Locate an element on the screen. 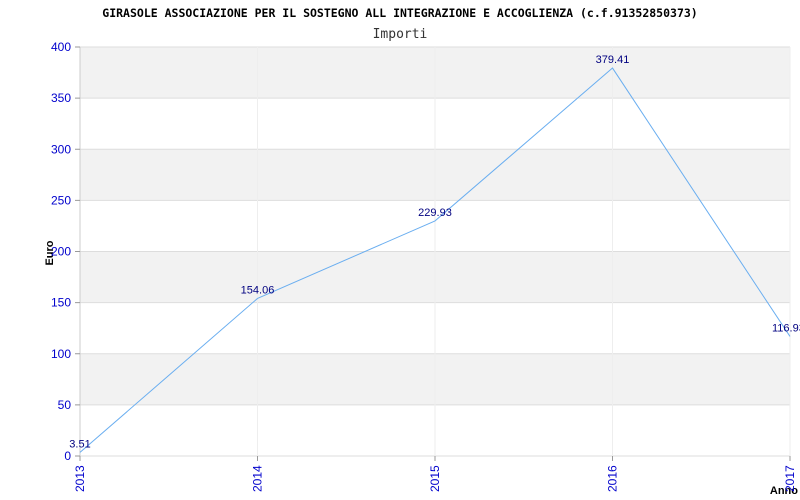  data-label: 379.41 is located at coordinates (613, 60).